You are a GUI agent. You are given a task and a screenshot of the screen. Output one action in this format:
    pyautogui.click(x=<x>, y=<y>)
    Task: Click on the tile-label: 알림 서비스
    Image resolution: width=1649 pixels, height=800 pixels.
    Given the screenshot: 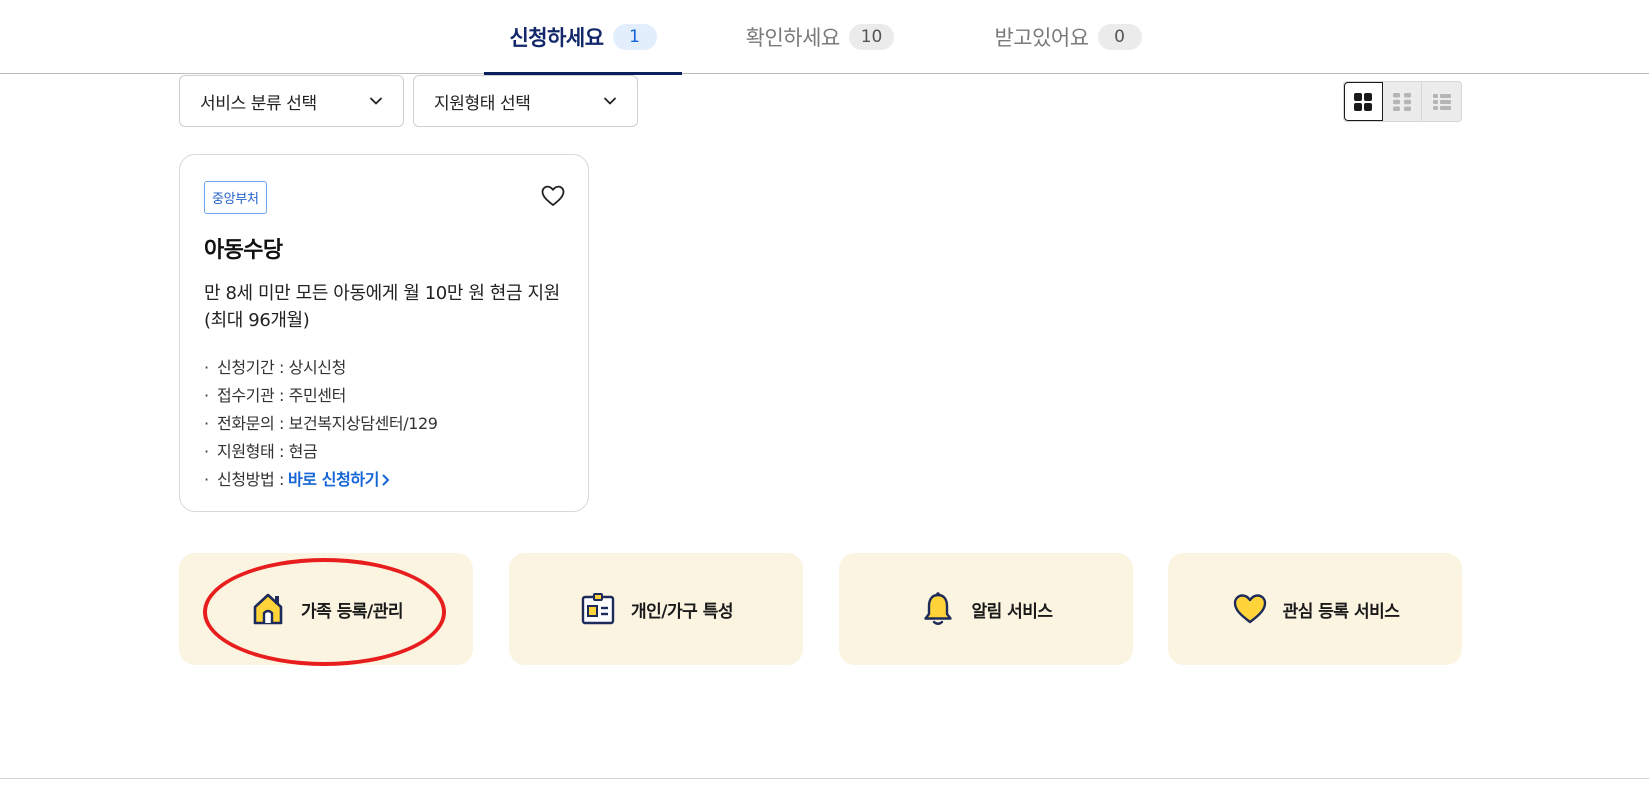 What is the action you would take?
    pyautogui.click(x=1012, y=611)
    